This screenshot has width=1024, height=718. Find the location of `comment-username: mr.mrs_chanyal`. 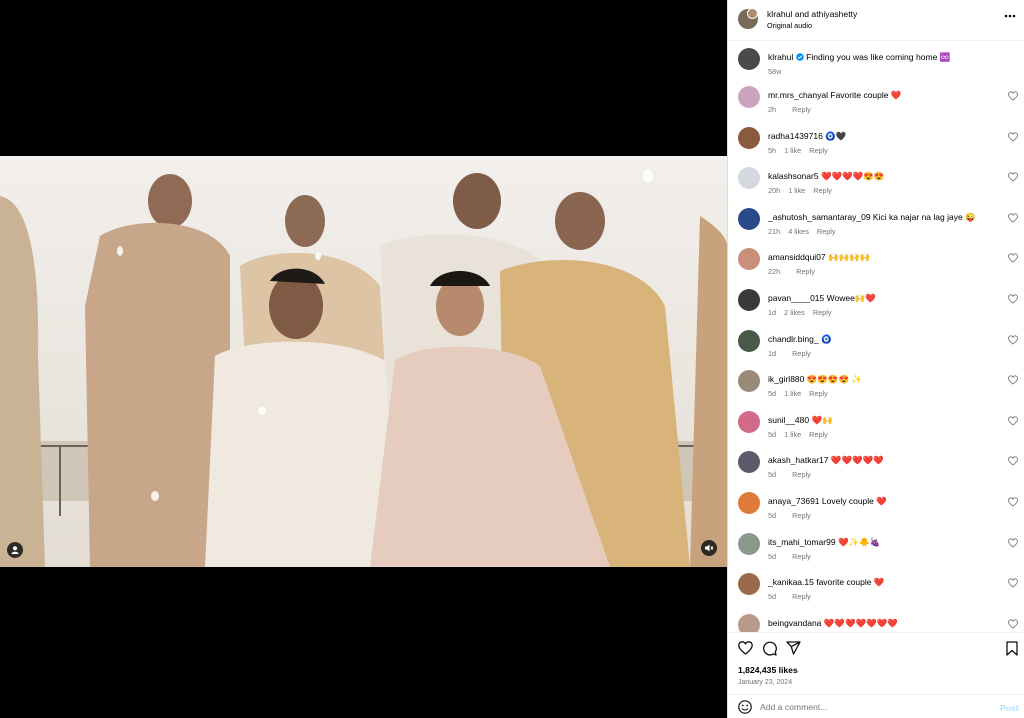

comment-username: mr.mrs_chanyal is located at coordinates (798, 95).